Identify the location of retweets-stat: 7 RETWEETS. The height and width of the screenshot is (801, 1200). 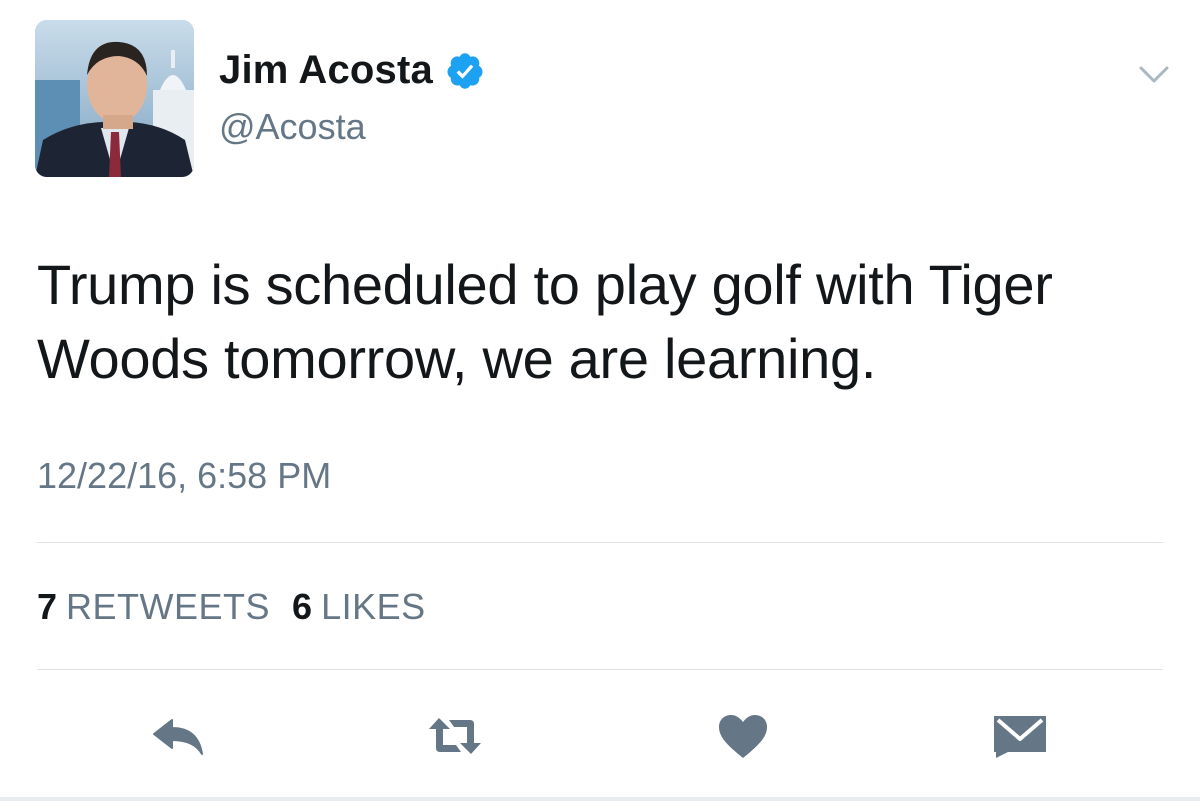
(153, 607).